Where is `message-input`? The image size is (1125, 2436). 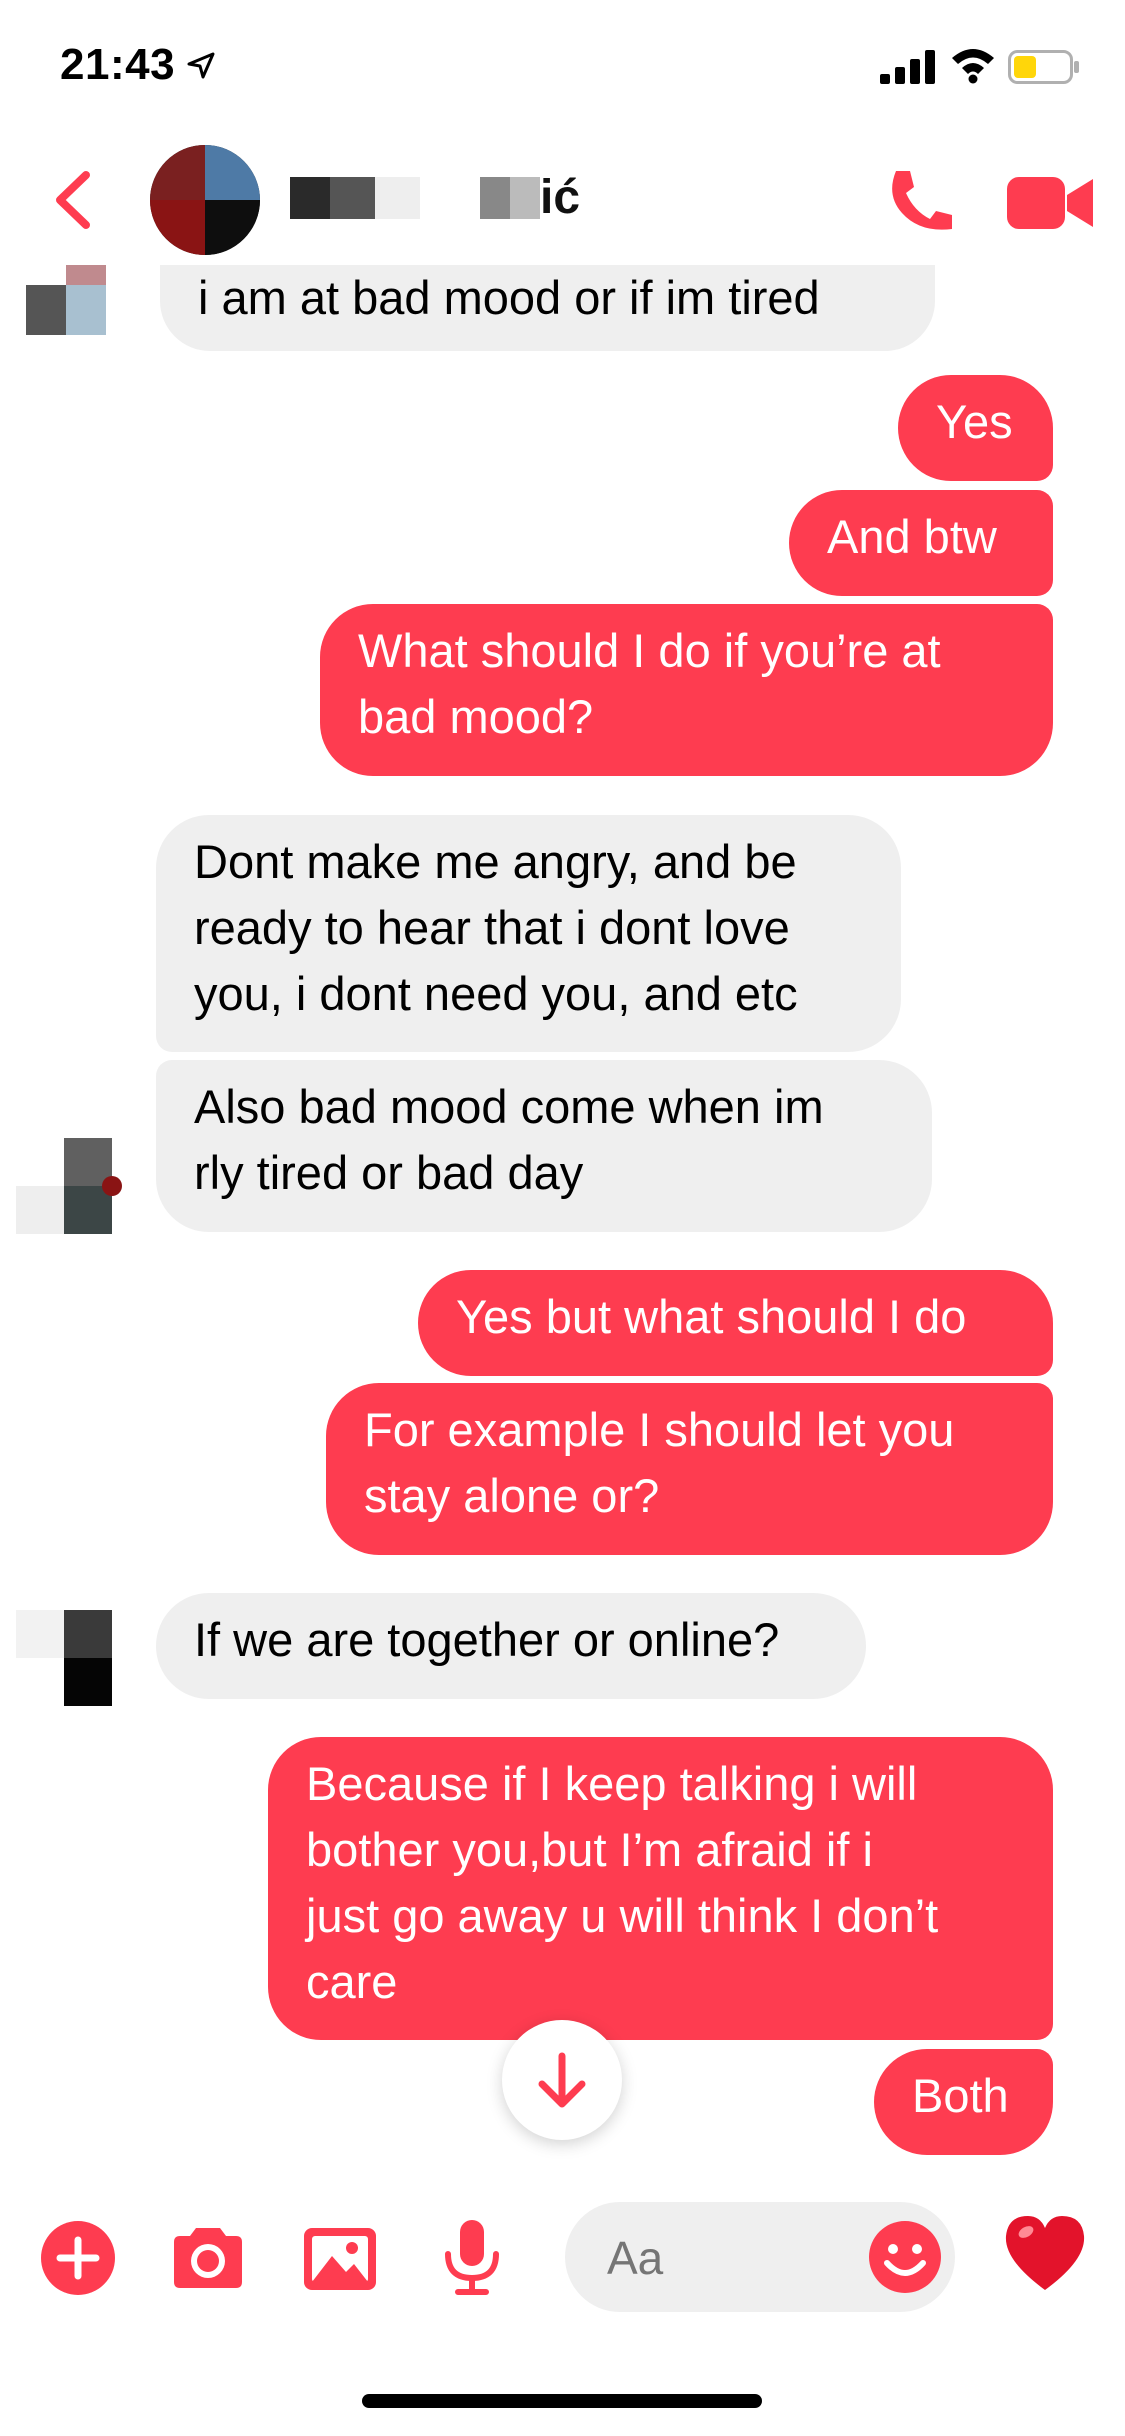 message-input is located at coordinates (707, 2258).